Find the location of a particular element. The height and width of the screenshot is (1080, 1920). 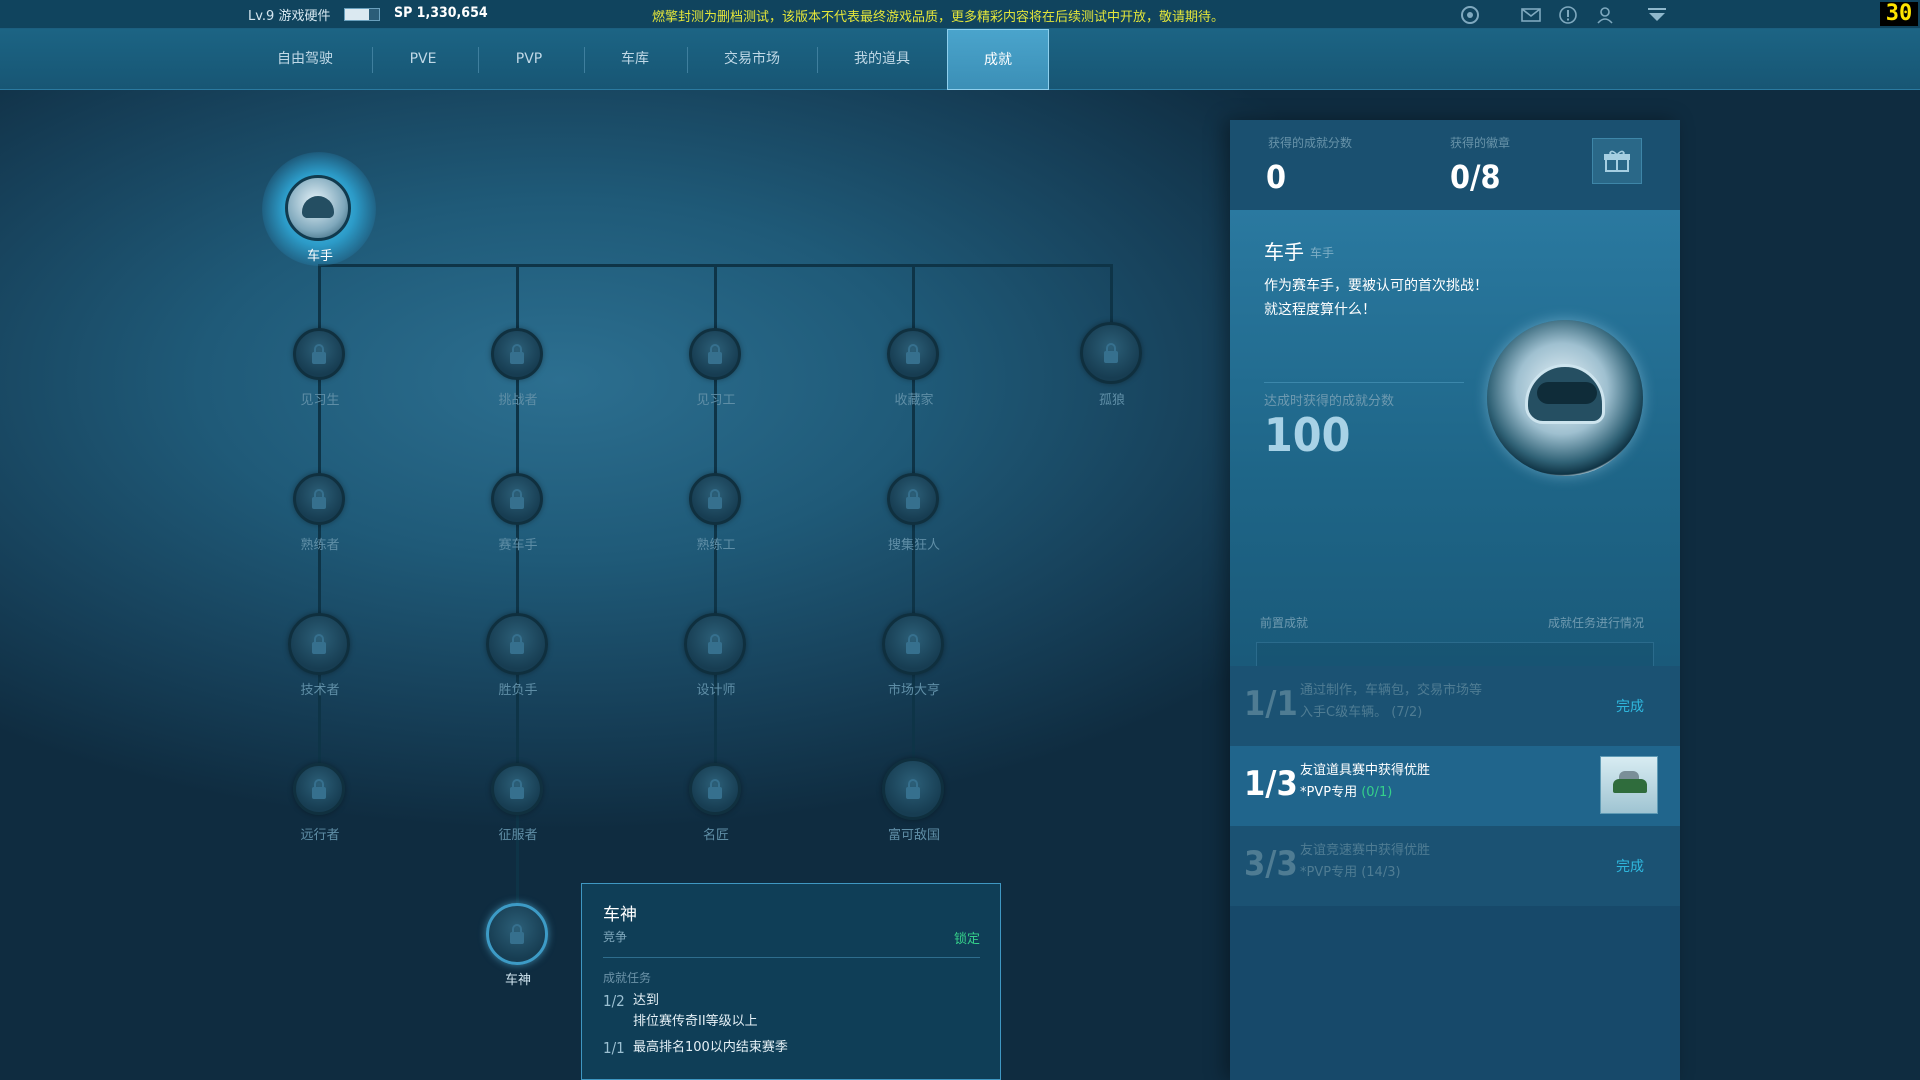

tab-free-drive: 自由驾驶 is located at coordinates (305, 59).